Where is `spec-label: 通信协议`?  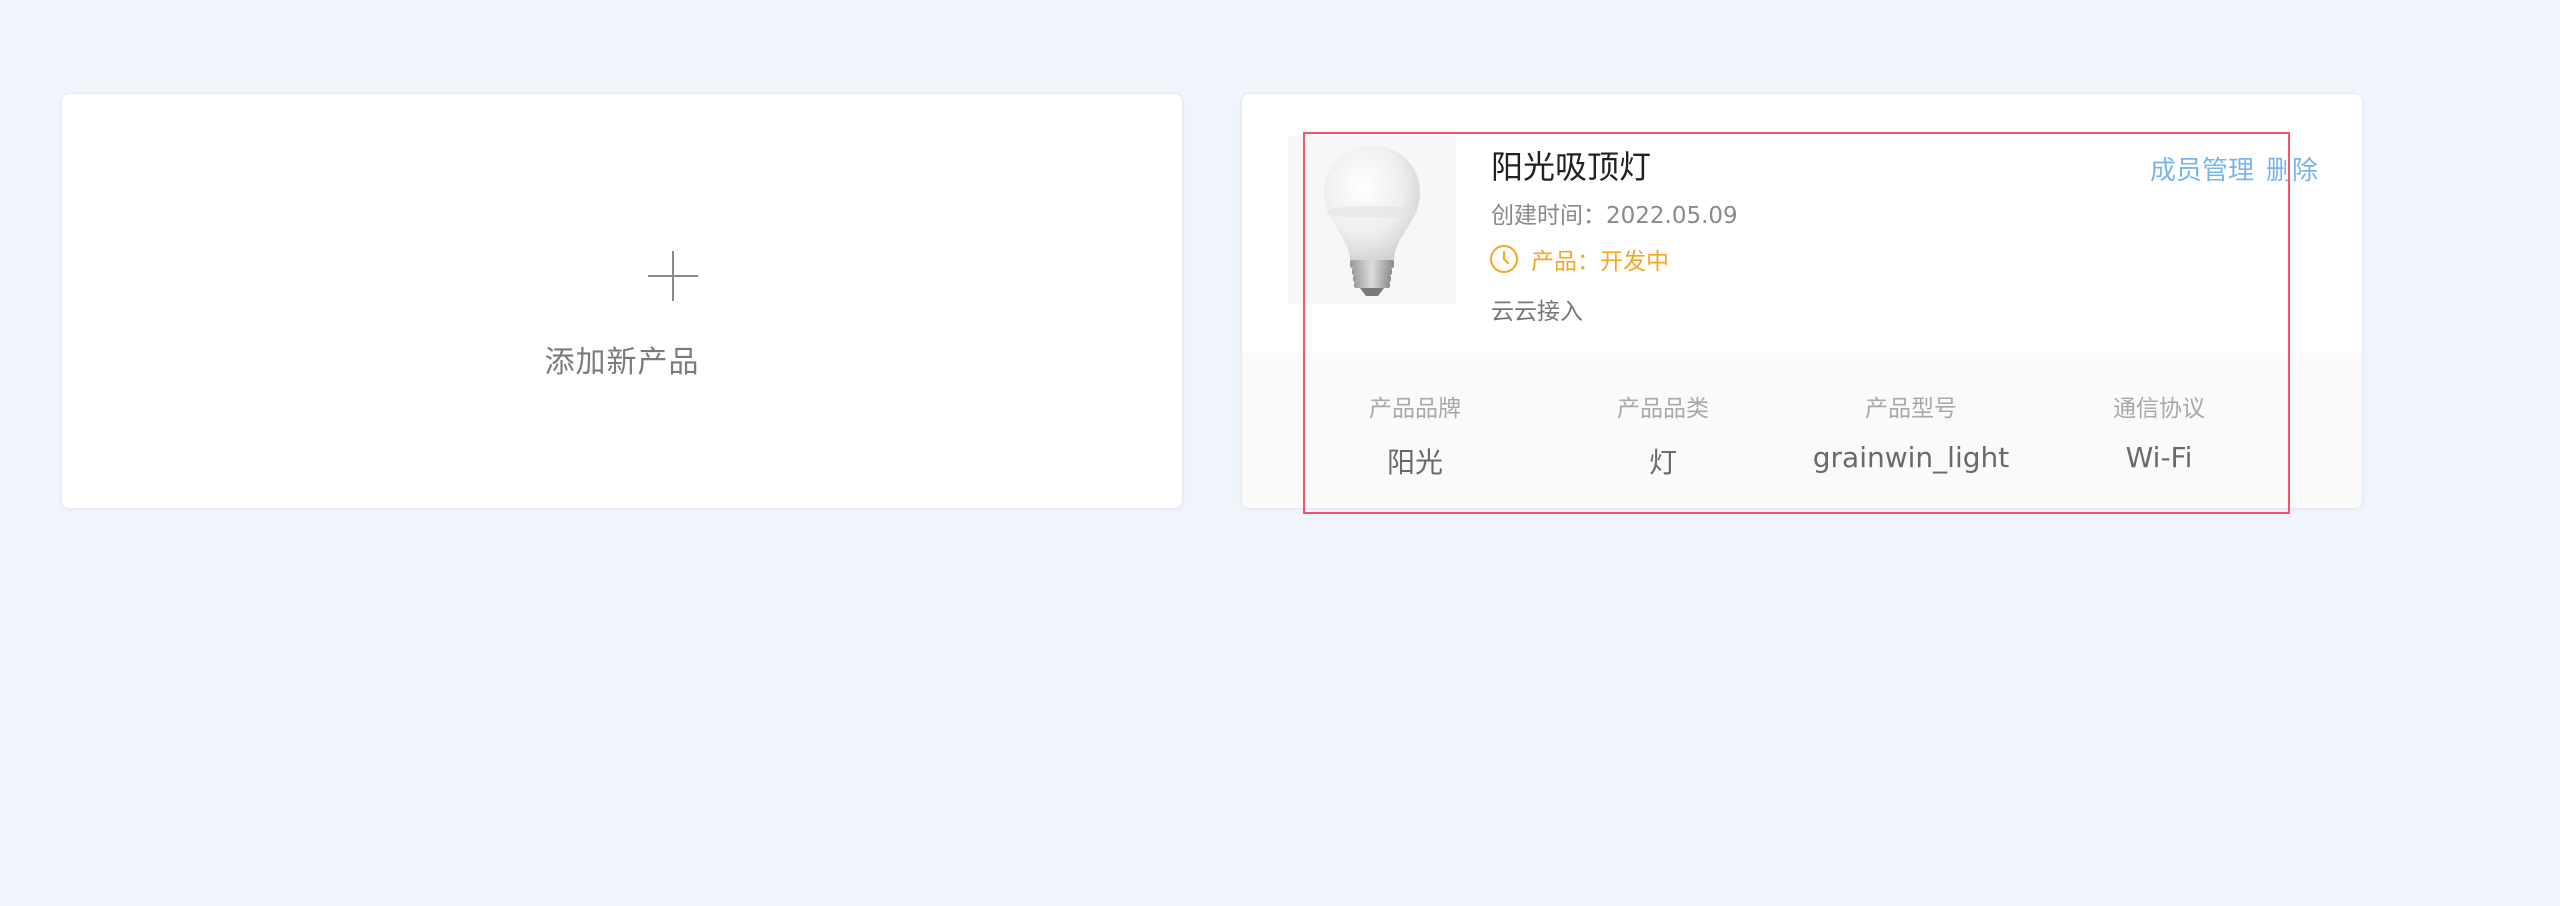 spec-label: 通信协议 is located at coordinates (2159, 409).